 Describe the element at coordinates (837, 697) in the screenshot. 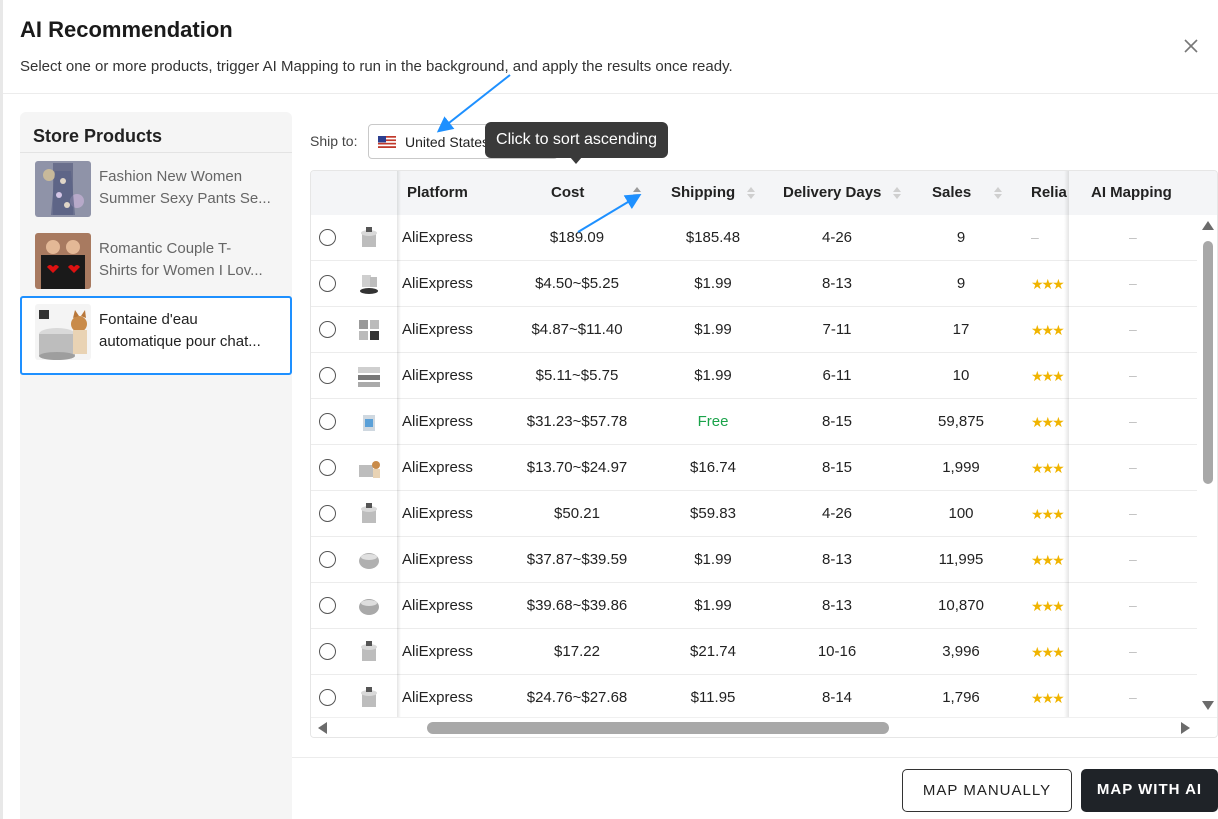

I see `delivery-days-cell: 8-14` at that location.